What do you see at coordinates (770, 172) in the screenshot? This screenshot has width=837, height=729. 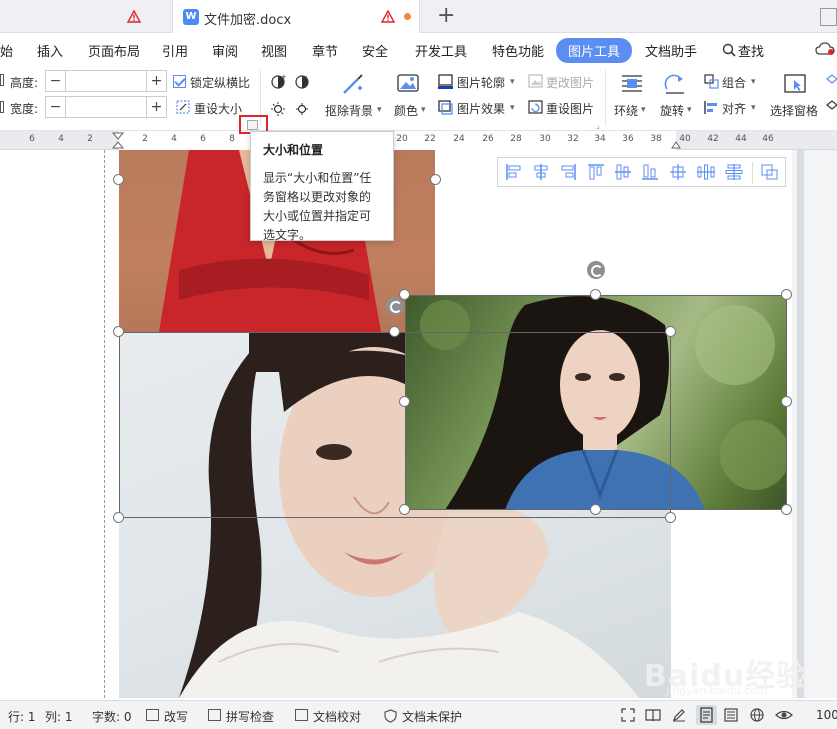 I see `crop-layout-icon` at bounding box center [770, 172].